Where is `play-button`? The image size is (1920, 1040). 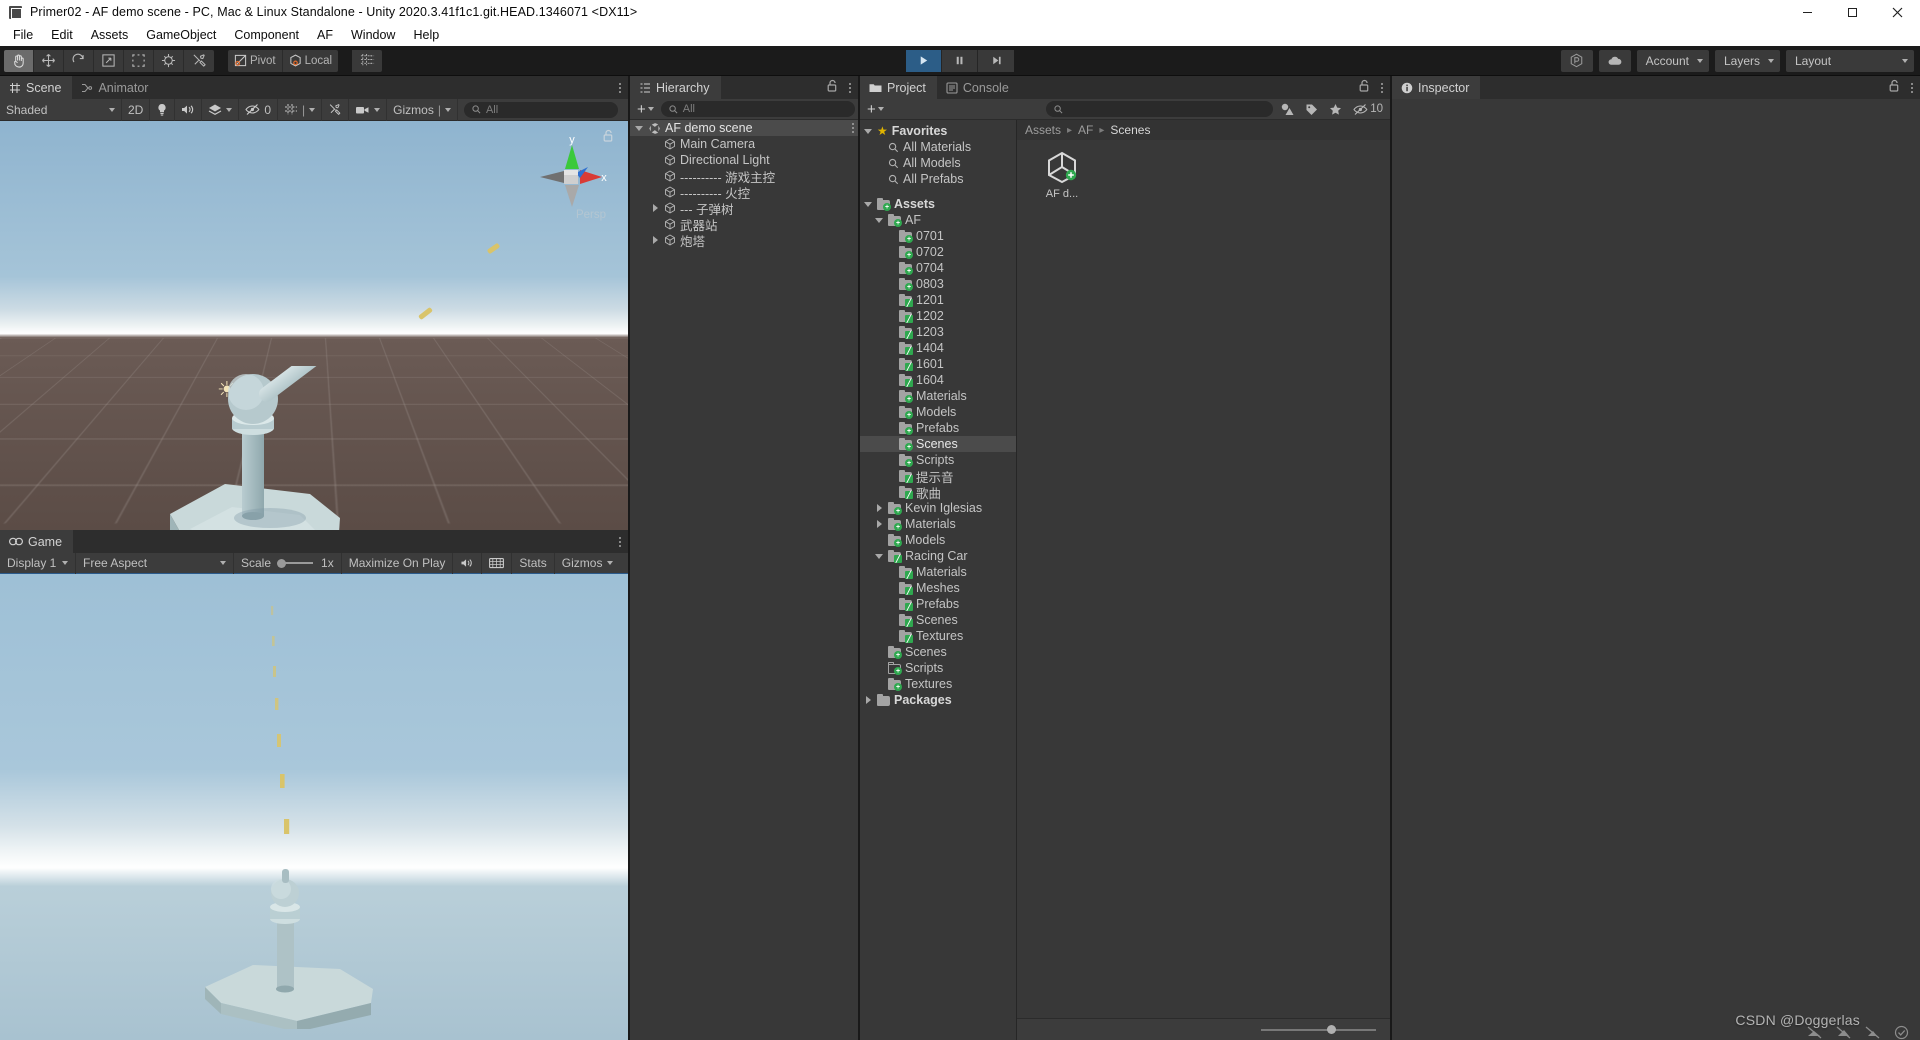 play-button is located at coordinates (924, 60).